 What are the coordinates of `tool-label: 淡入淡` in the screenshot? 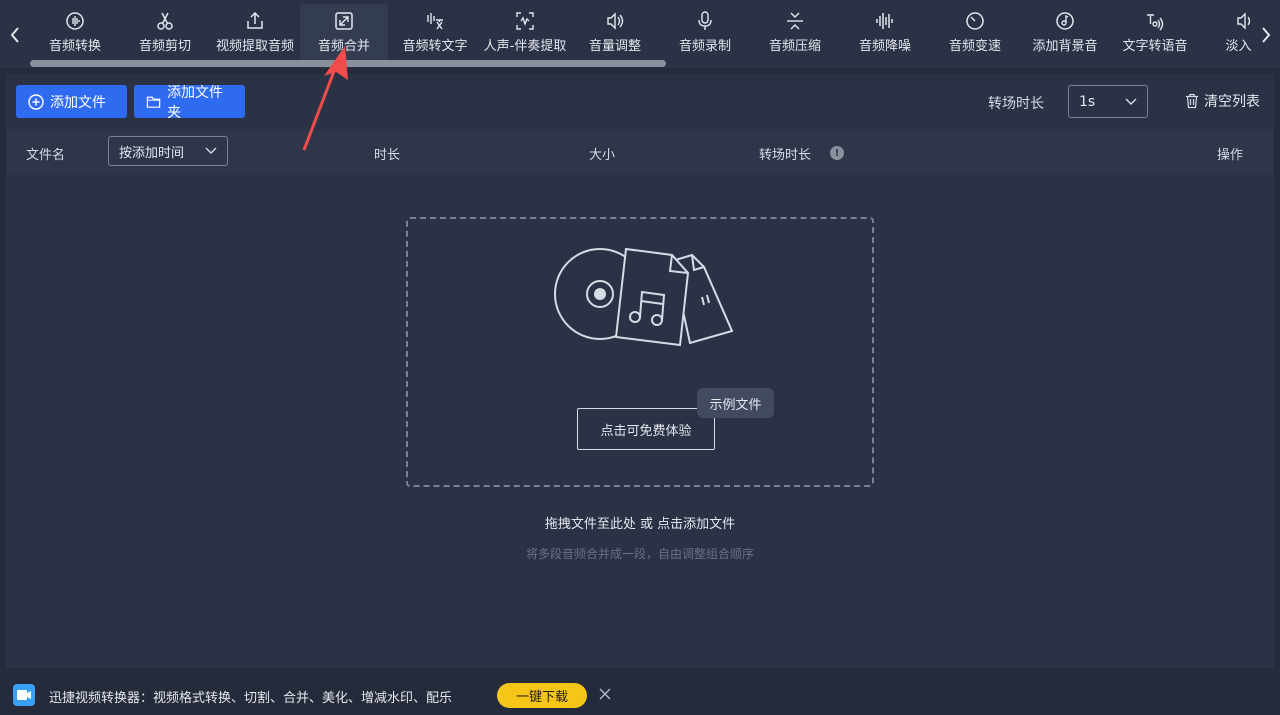 It's located at (1238, 46).